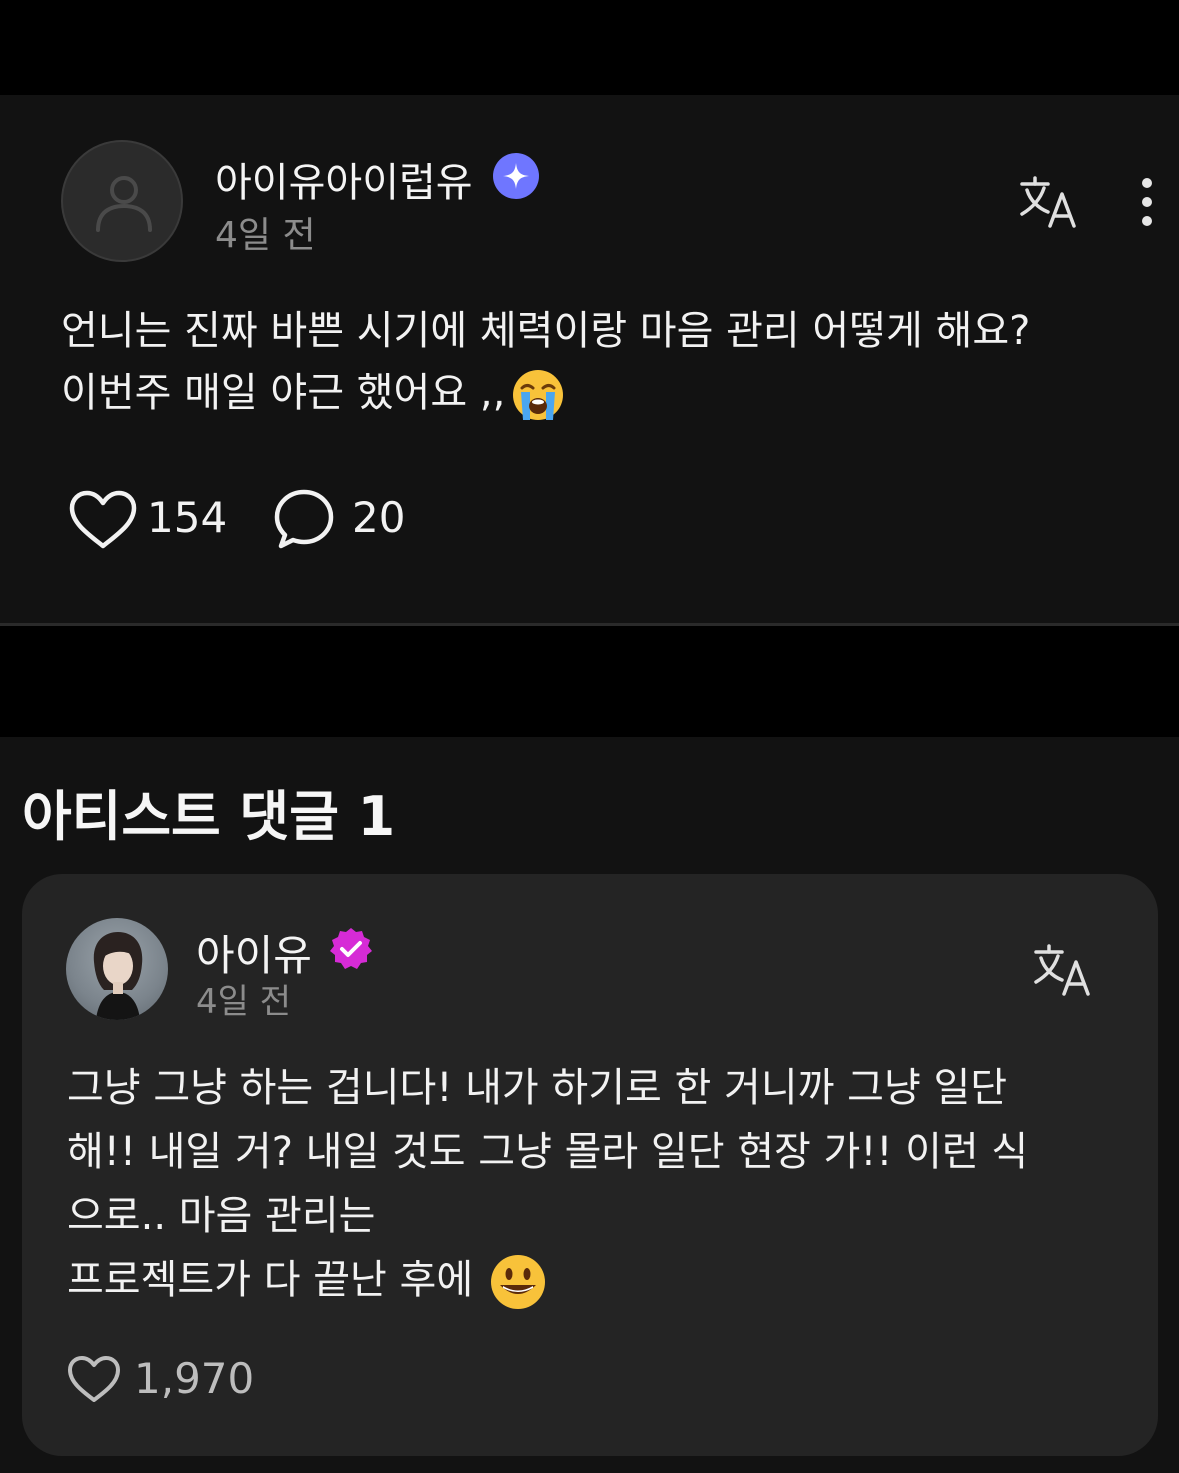 This screenshot has height=1473, width=1179. I want to click on comment-body-line-with-emoji: 프로젝트가 다 끝난 후에, so click(597, 1280).